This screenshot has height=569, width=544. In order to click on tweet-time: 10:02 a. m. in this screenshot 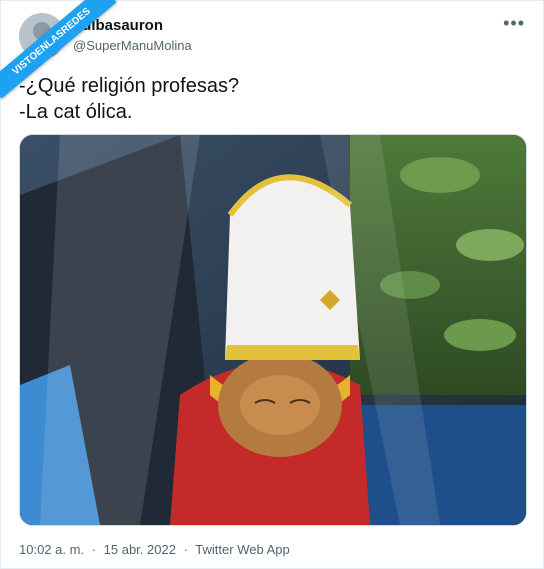, I will do `click(51, 549)`.